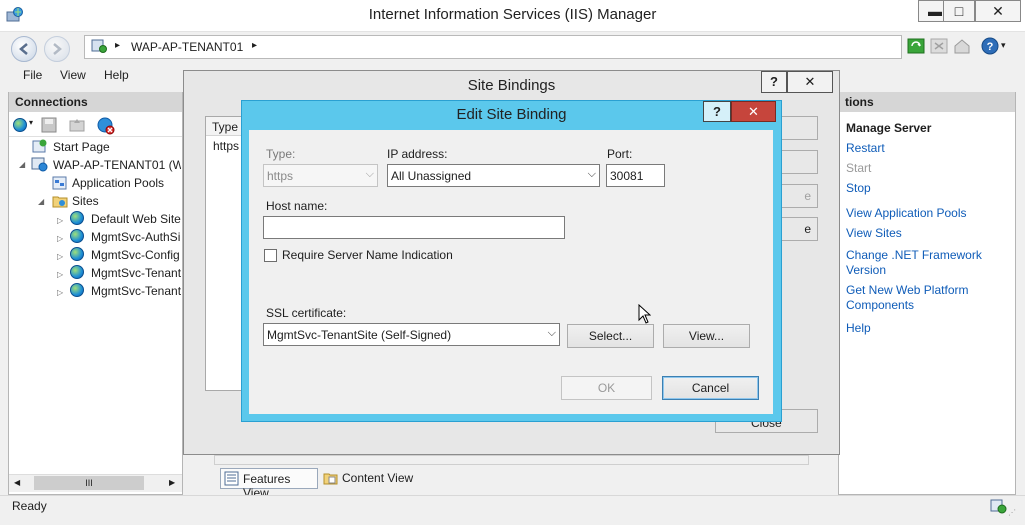  I want to click on up-level-icon, so click(77, 125).